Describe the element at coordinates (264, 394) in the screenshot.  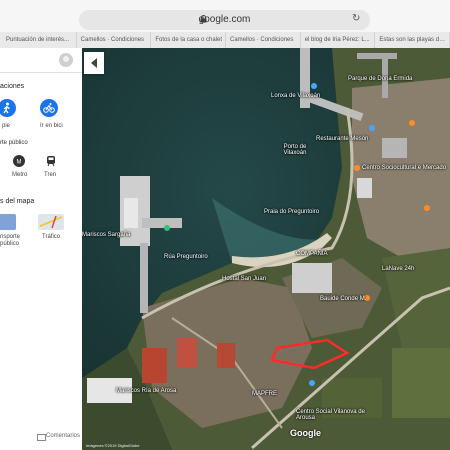
I see `map-label-mapfre: MAPFRE` at that location.